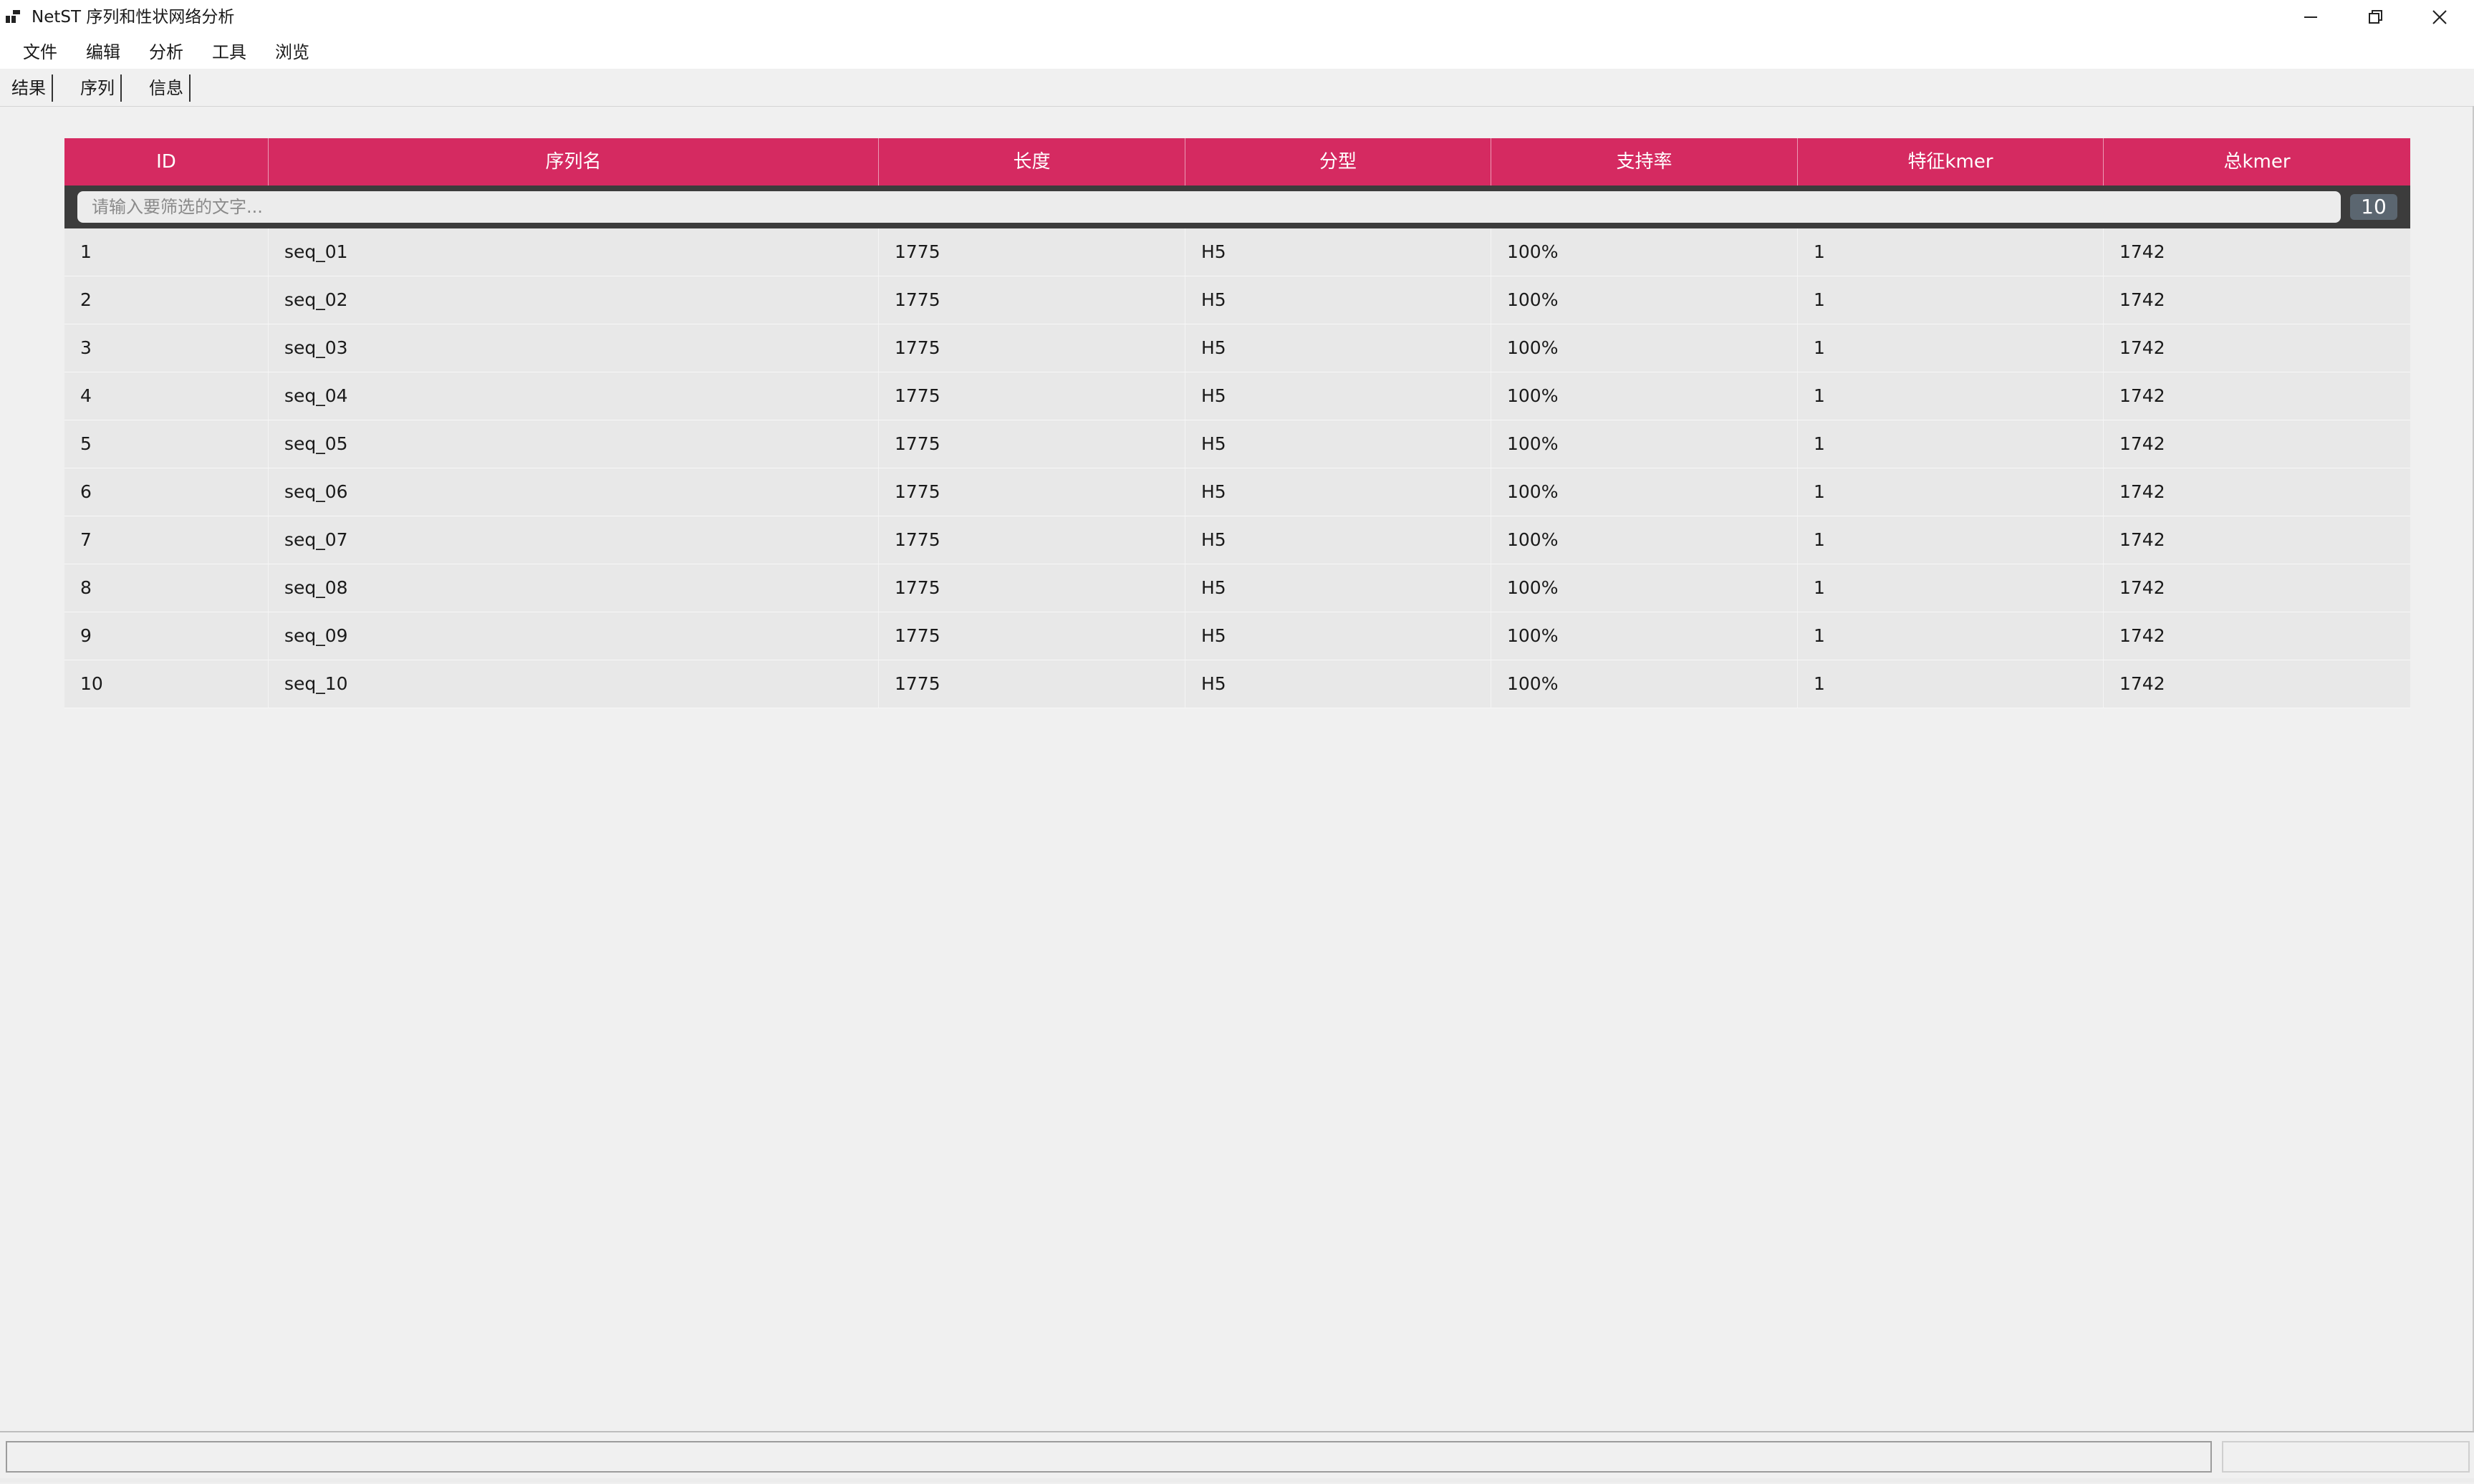 The height and width of the screenshot is (1484, 2474). What do you see at coordinates (574, 444) in the screenshot?
I see `cell-seq-name: seq_05` at bounding box center [574, 444].